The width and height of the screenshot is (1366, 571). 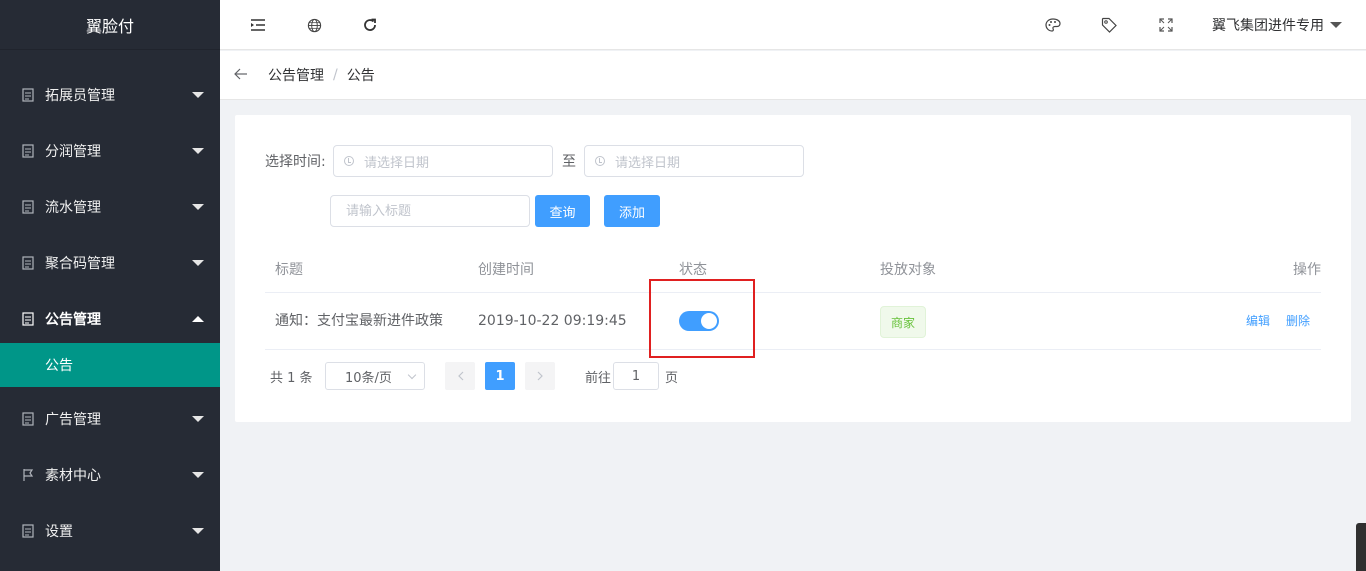 I want to click on title-search-input, so click(x=430, y=211).